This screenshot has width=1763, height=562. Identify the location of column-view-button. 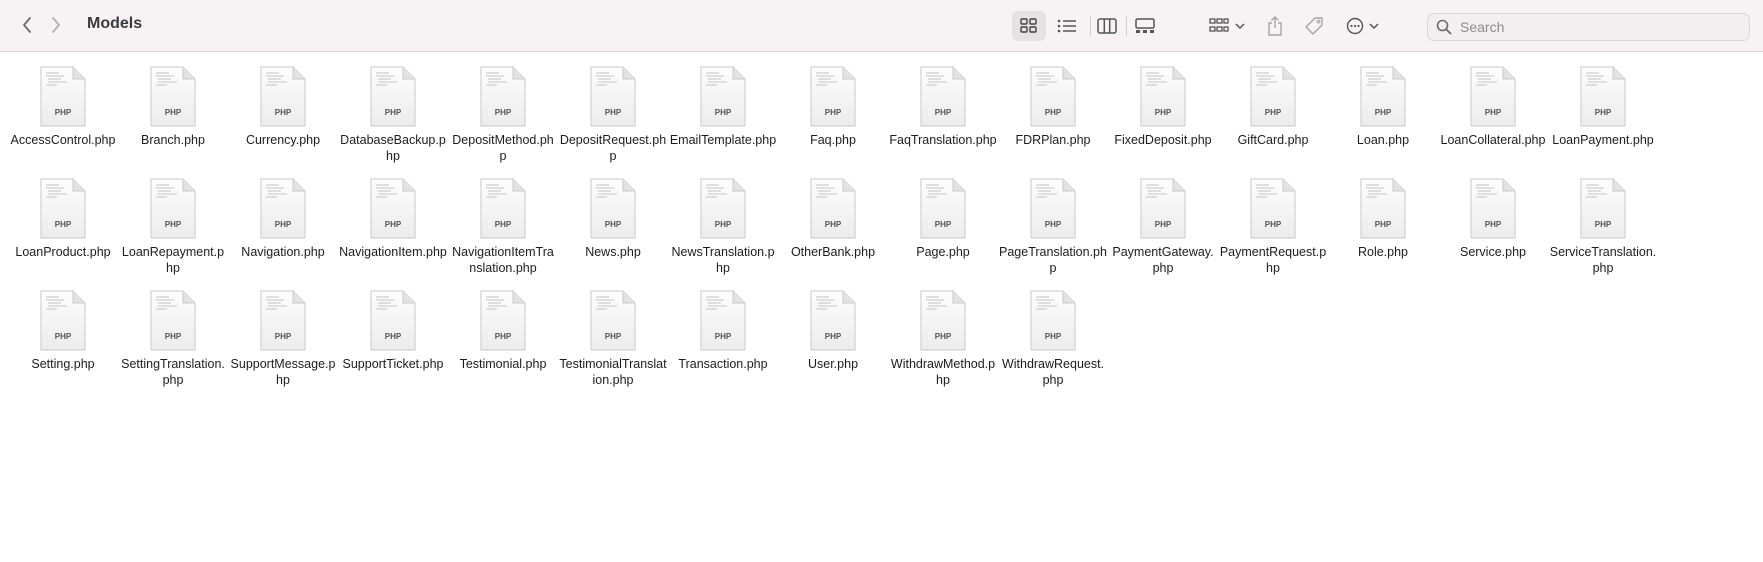
(1107, 26).